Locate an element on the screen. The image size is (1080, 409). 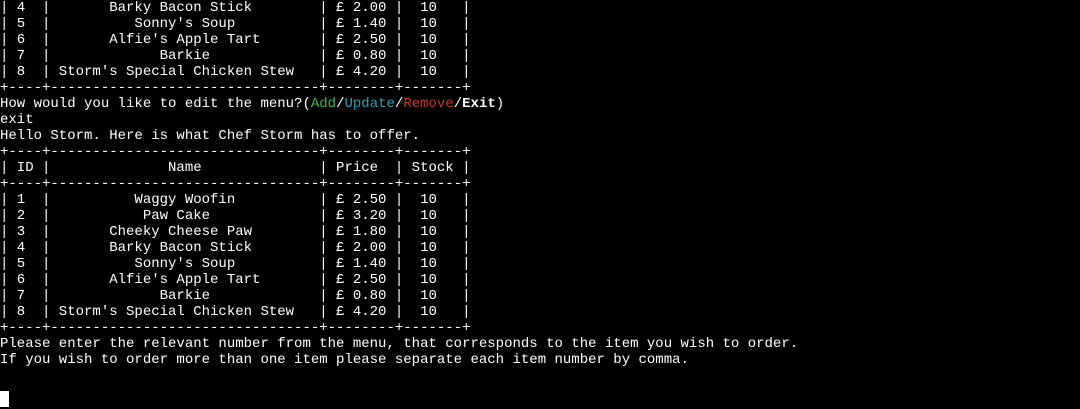
user-input-echo: exit is located at coordinates (17, 120).